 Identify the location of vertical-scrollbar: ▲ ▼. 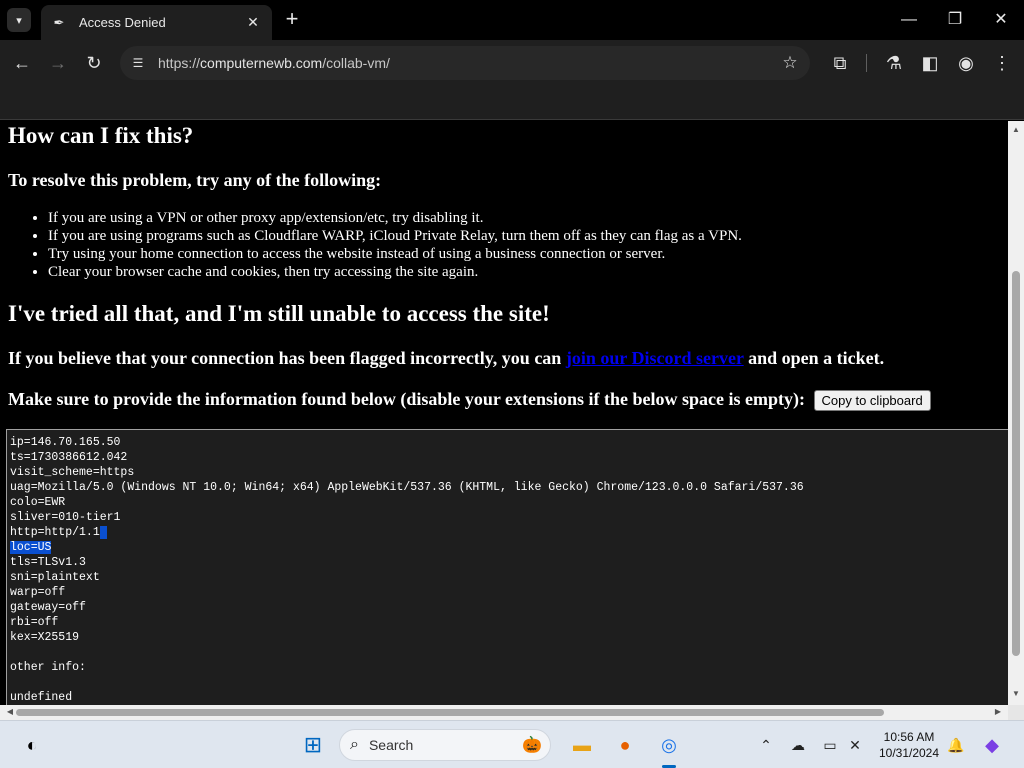
(1016, 413).